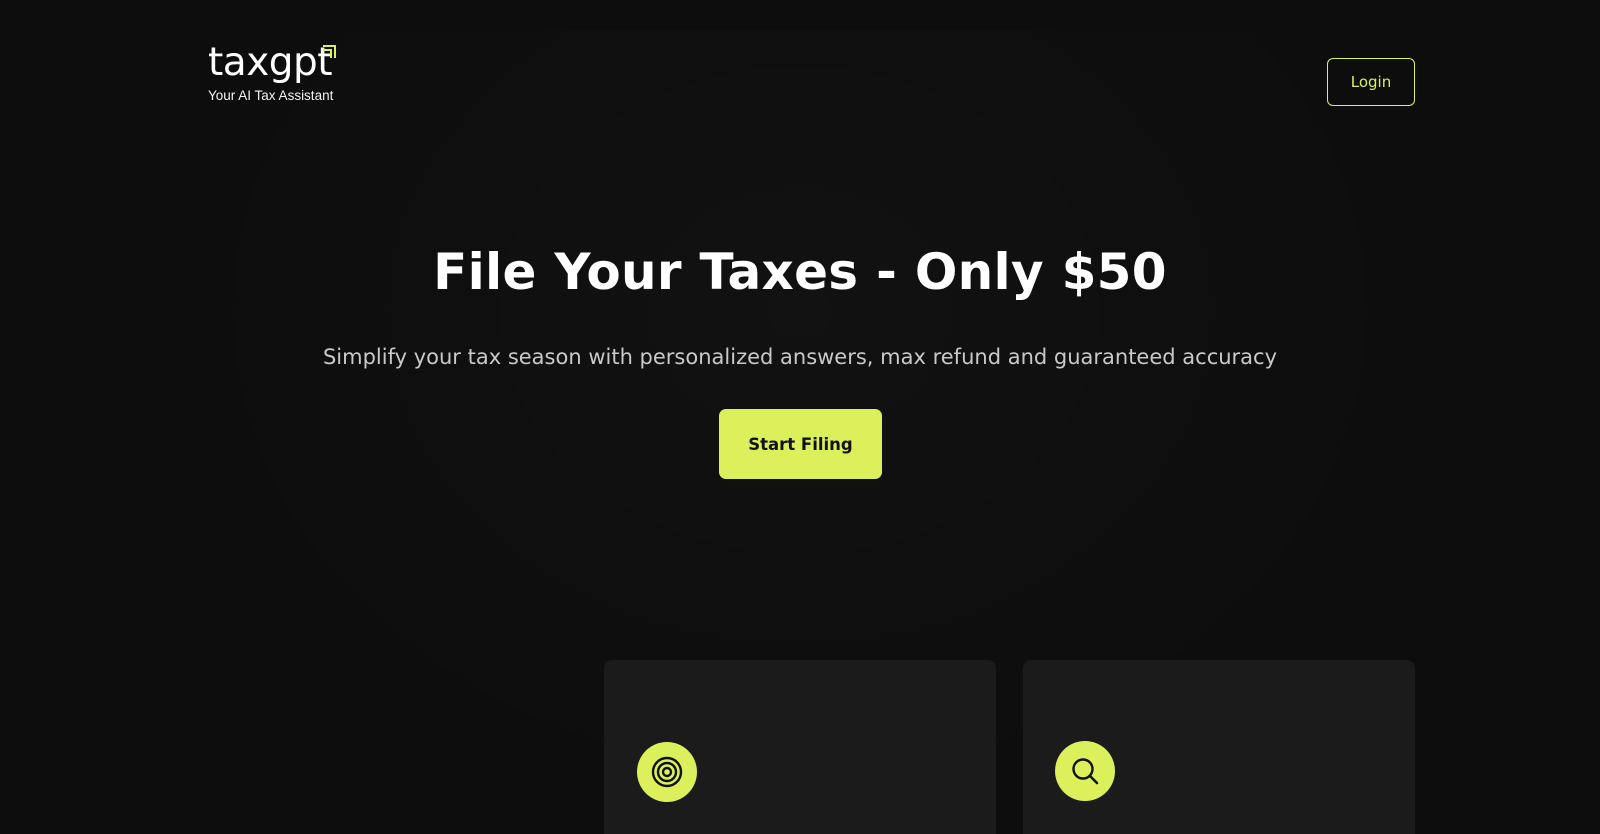  What do you see at coordinates (800, 444) in the screenshot?
I see `start-filing-button: Start Filing` at bounding box center [800, 444].